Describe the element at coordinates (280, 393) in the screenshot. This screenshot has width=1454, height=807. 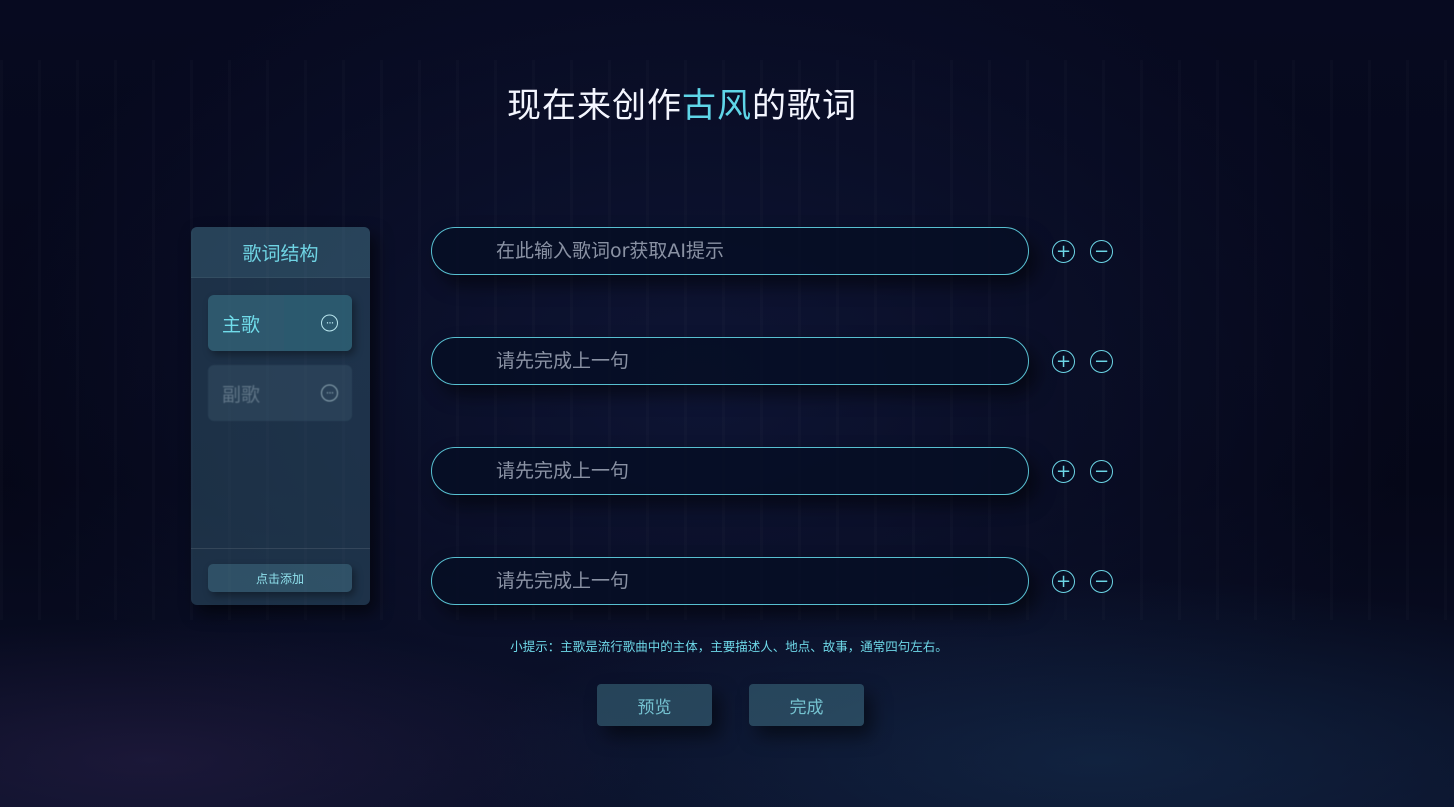
I see `segment-chorus: 副歌 ···` at that location.